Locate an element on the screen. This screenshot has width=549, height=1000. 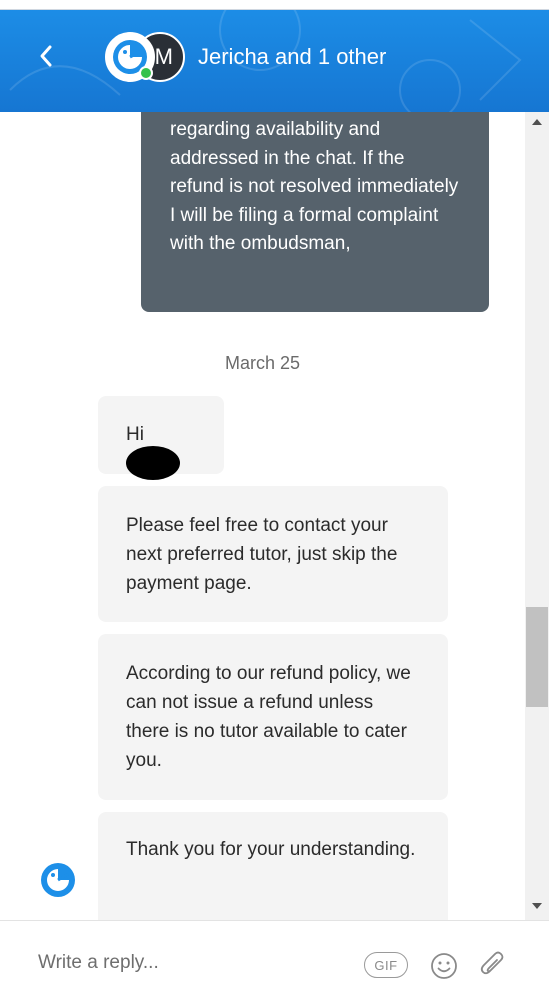
scrollbar is located at coordinates (537, 516).